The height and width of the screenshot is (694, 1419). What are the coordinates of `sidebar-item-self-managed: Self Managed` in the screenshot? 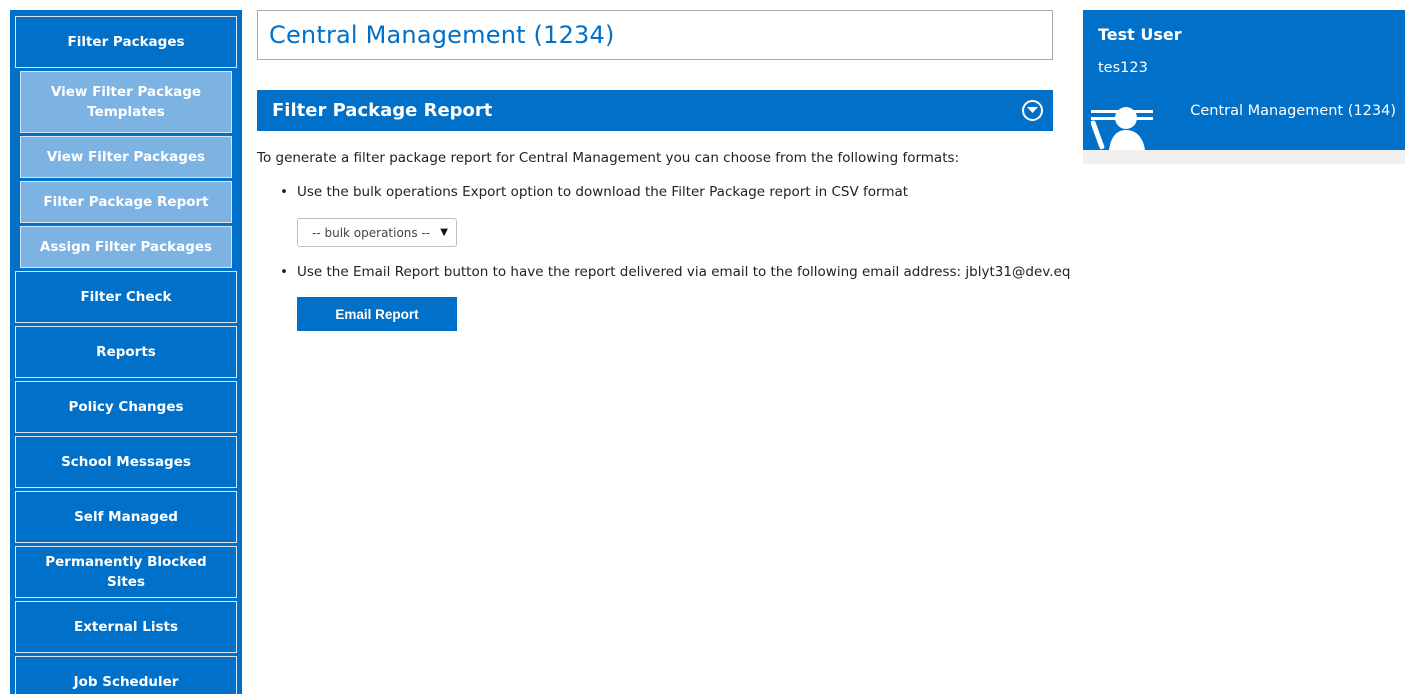 It's located at (126, 517).